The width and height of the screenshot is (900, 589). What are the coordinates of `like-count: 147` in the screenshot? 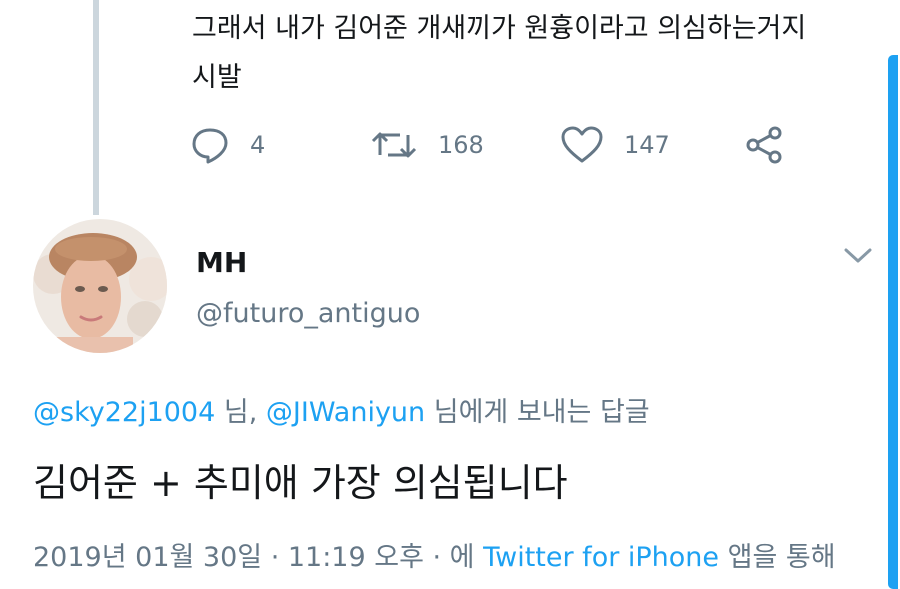 It's located at (647, 145).